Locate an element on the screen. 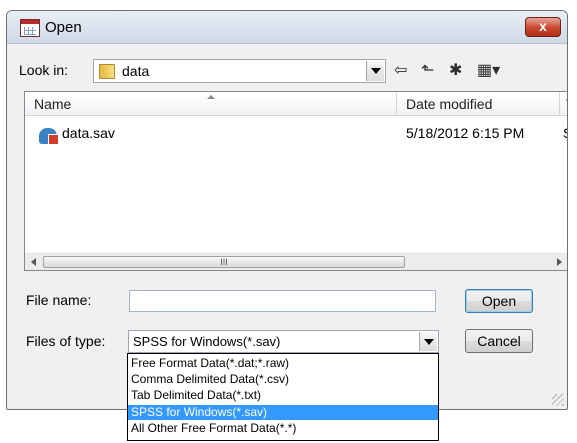 The height and width of the screenshot is (443, 577). file-name-input is located at coordinates (282, 301).